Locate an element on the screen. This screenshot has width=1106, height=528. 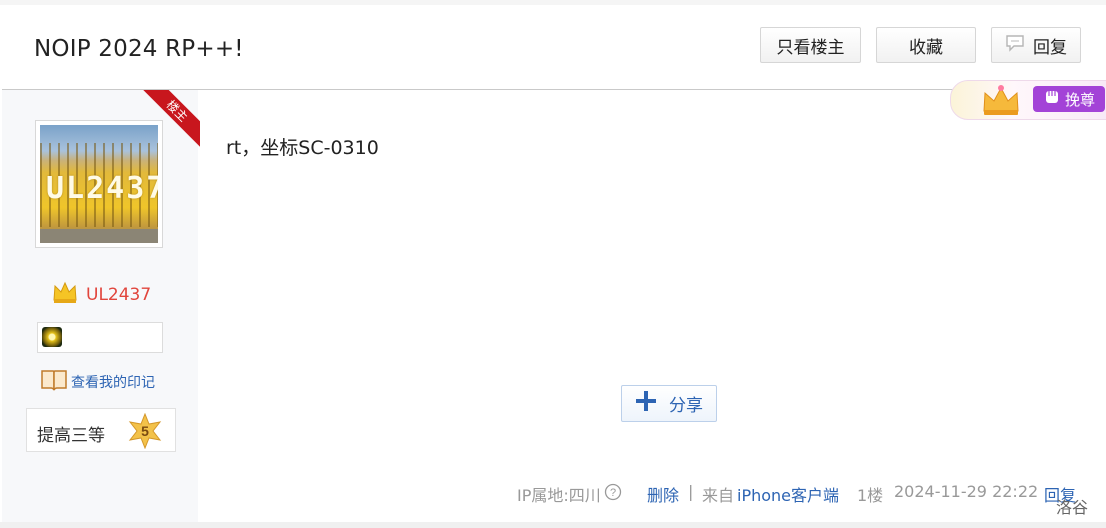
fist-icon is located at coordinates (1052, 99).